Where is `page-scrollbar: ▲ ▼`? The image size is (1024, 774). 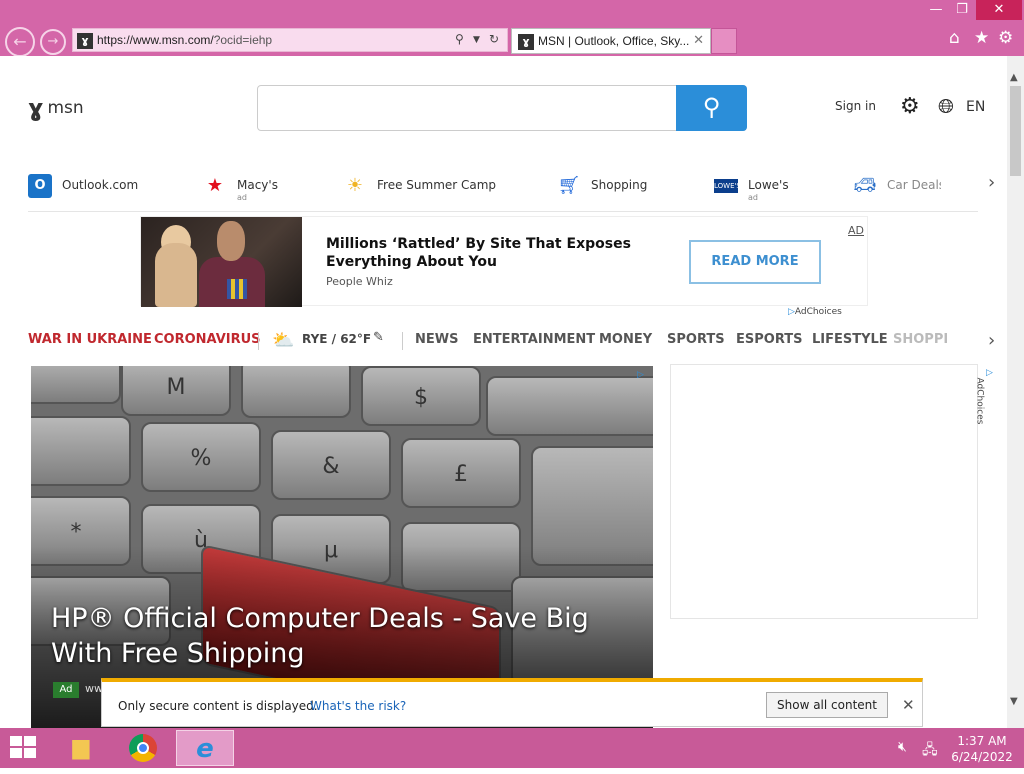 page-scrollbar: ▲ ▼ is located at coordinates (1015, 392).